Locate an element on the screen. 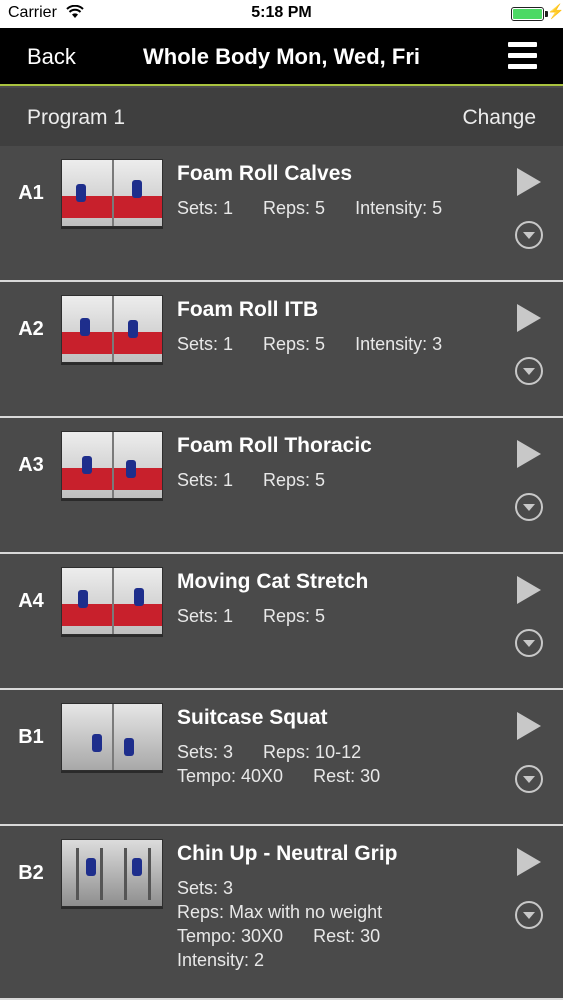  exercise-code: A1 is located at coordinates (31, 193).